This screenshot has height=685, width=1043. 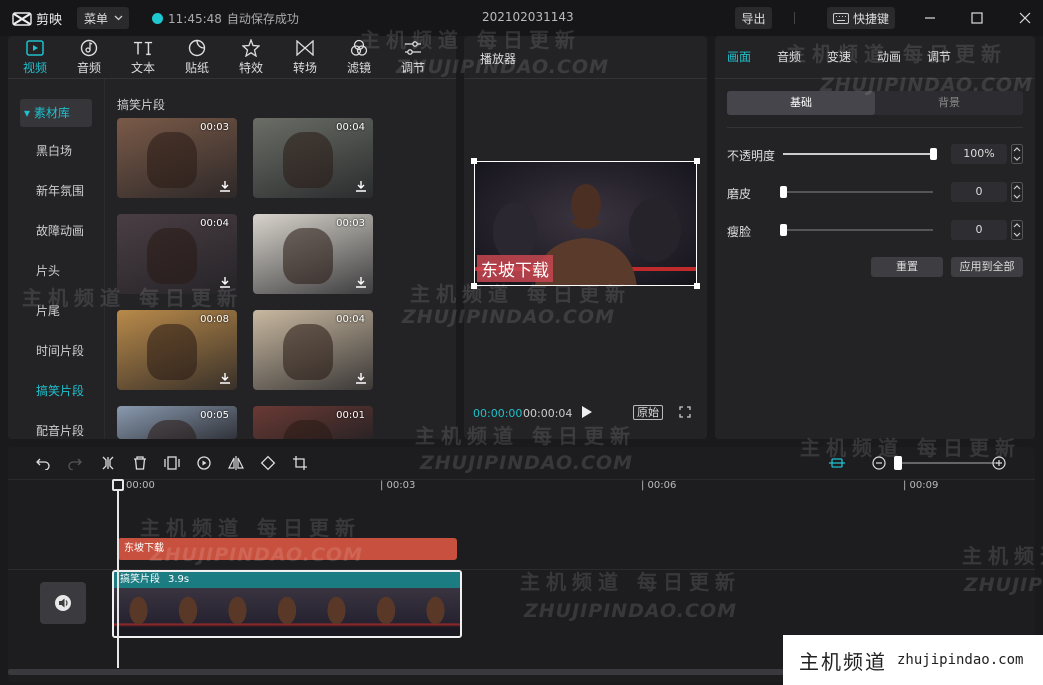 I want to click on zoom-slider-track, so click(x=947, y=463).